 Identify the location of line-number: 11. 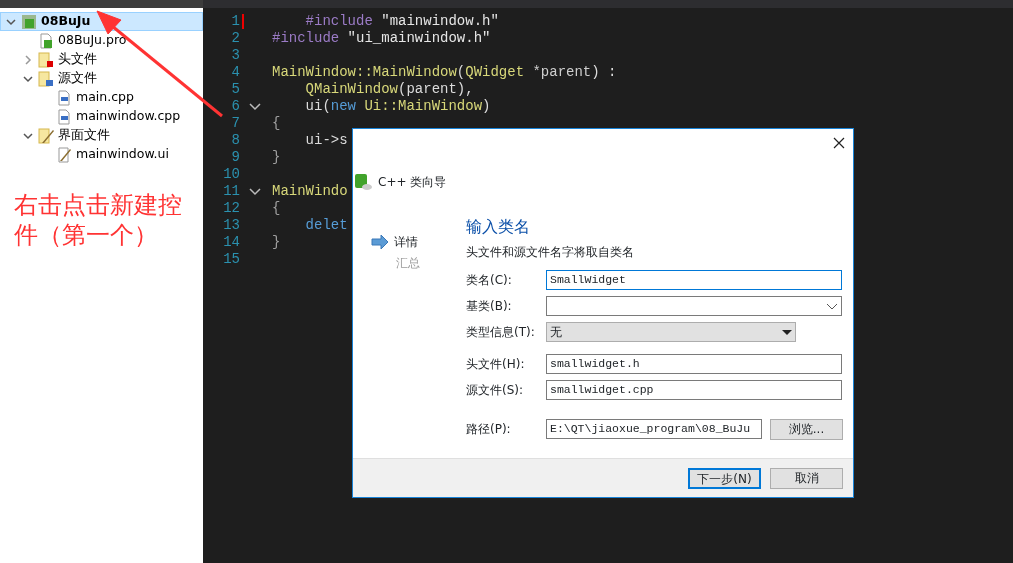
(231, 191).